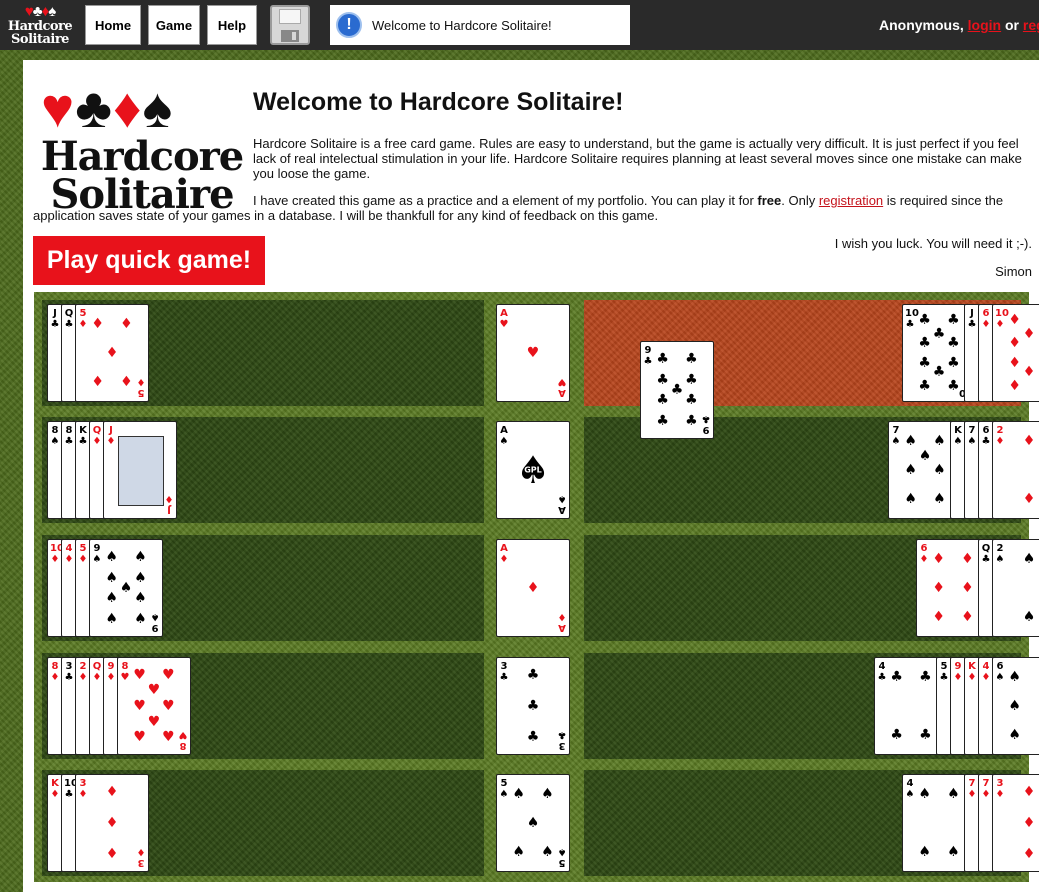 The width and height of the screenshot is (1039, 892). What do you see at coordinates (232, 25) in the screenshot?
I see `nav-help-button: Help` at bounding box center [232, 25].